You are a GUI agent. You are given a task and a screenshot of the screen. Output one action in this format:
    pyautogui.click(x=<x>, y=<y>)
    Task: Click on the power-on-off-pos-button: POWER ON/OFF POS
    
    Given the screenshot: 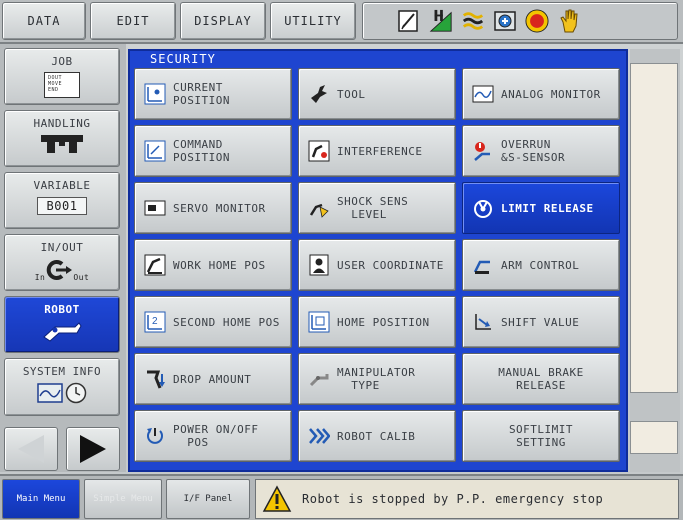 What is the action you would take?
    pyautogui.click(x=213, y=436)
    